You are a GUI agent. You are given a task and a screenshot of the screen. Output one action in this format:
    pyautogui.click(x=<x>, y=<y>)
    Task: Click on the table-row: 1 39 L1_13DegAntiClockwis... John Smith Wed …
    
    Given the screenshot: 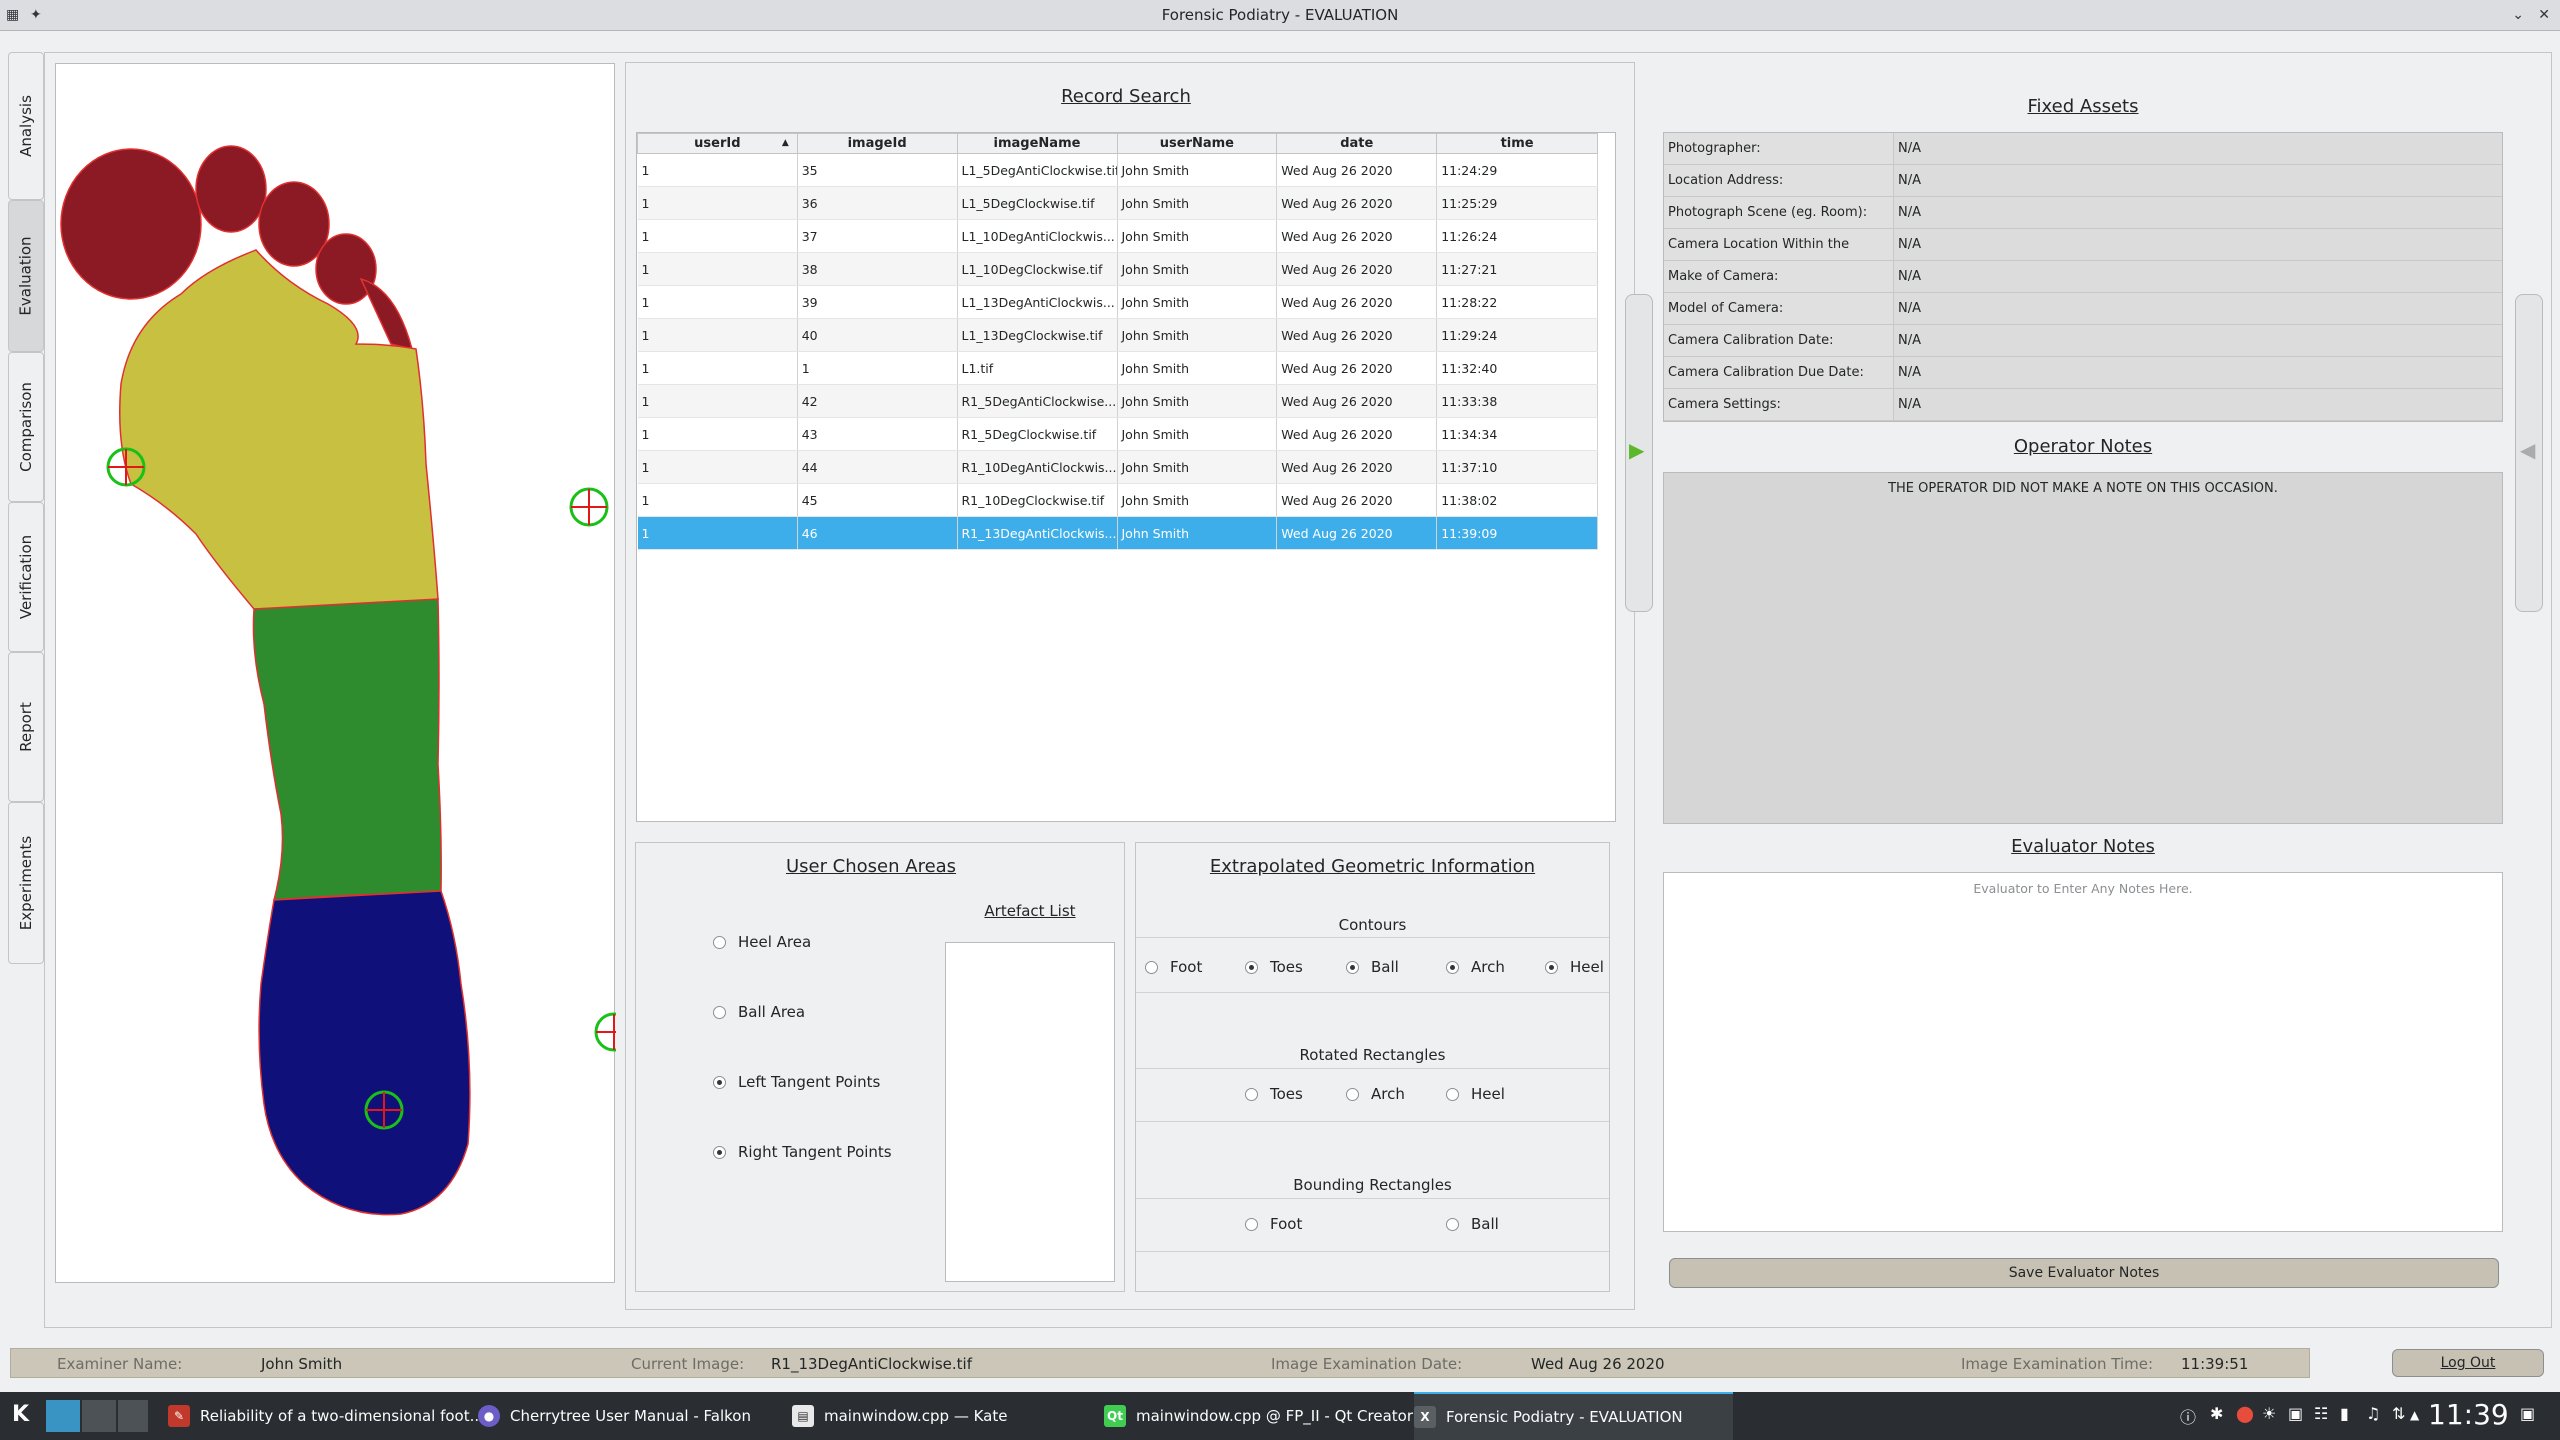 What is the action you would take?
    pyautogui.click(x=1117, y=302)
    